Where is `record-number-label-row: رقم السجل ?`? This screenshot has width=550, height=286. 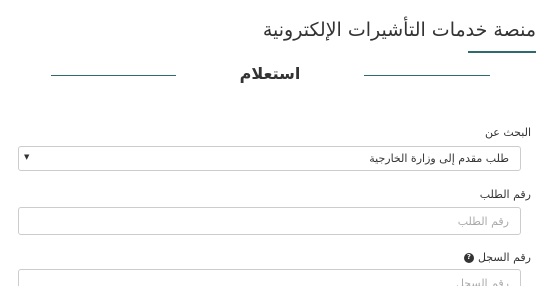 record-number-label-row: رقم السجل ? is located at coordinates (497, 257).